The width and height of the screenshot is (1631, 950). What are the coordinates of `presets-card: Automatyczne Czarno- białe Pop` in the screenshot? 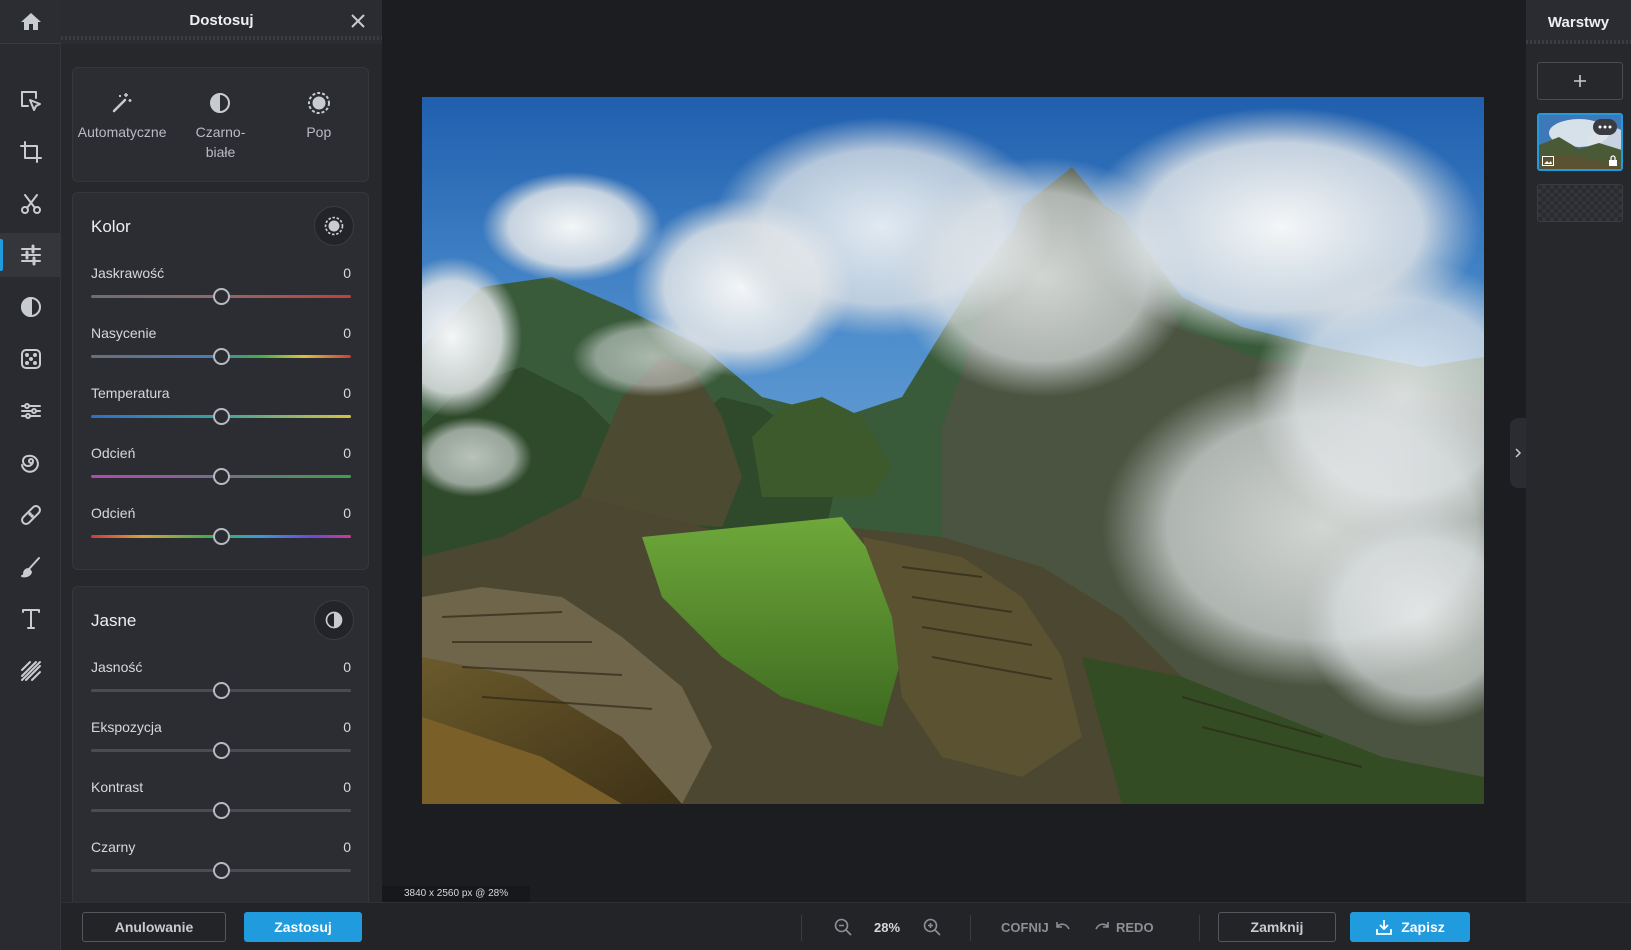 It's located at (220, 124).